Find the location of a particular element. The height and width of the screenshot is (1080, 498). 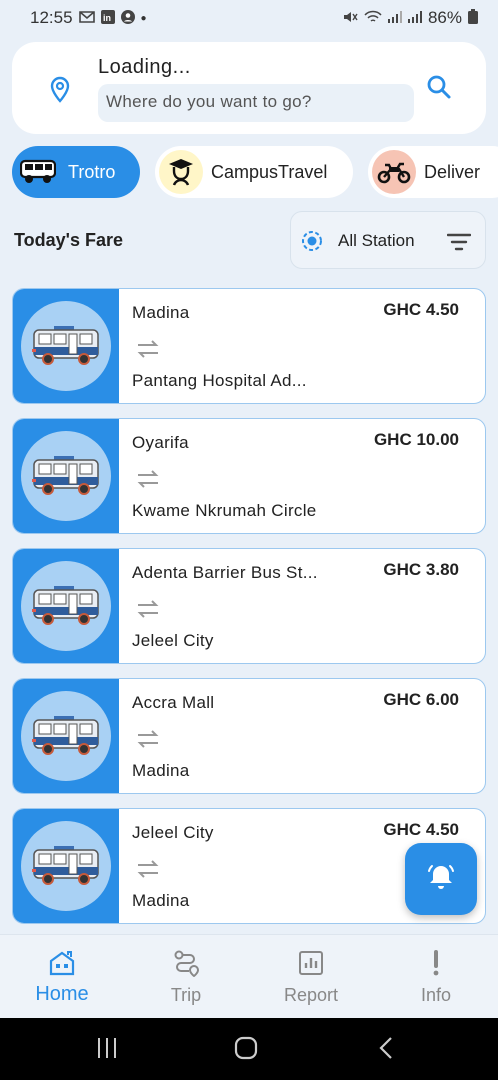

gmail-icon is located at coordinates (86, 18).